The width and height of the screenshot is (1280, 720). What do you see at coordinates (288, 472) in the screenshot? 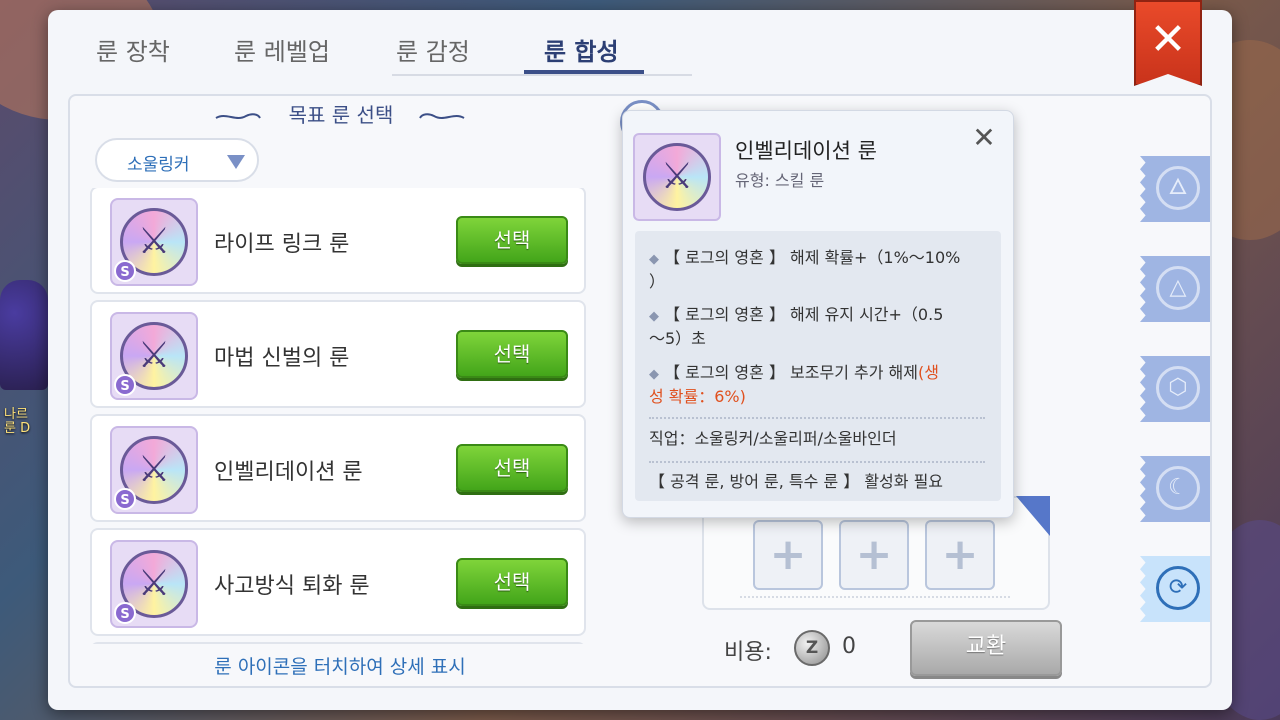
I see `rune-name: 인벨리데이션 룬` at bounding box center [288, 472].